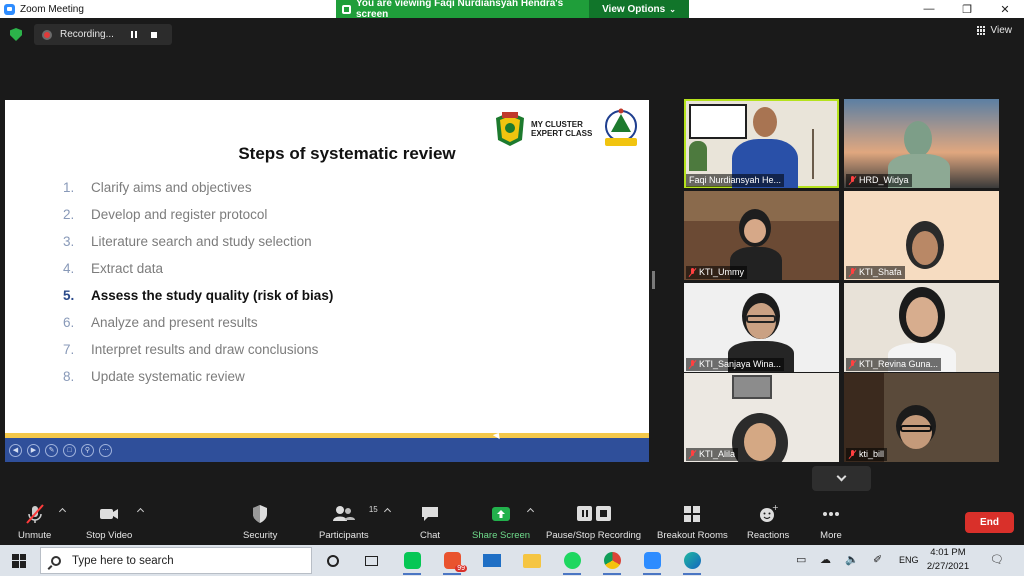  I want to click on step-number: 3., so click(69, 241).